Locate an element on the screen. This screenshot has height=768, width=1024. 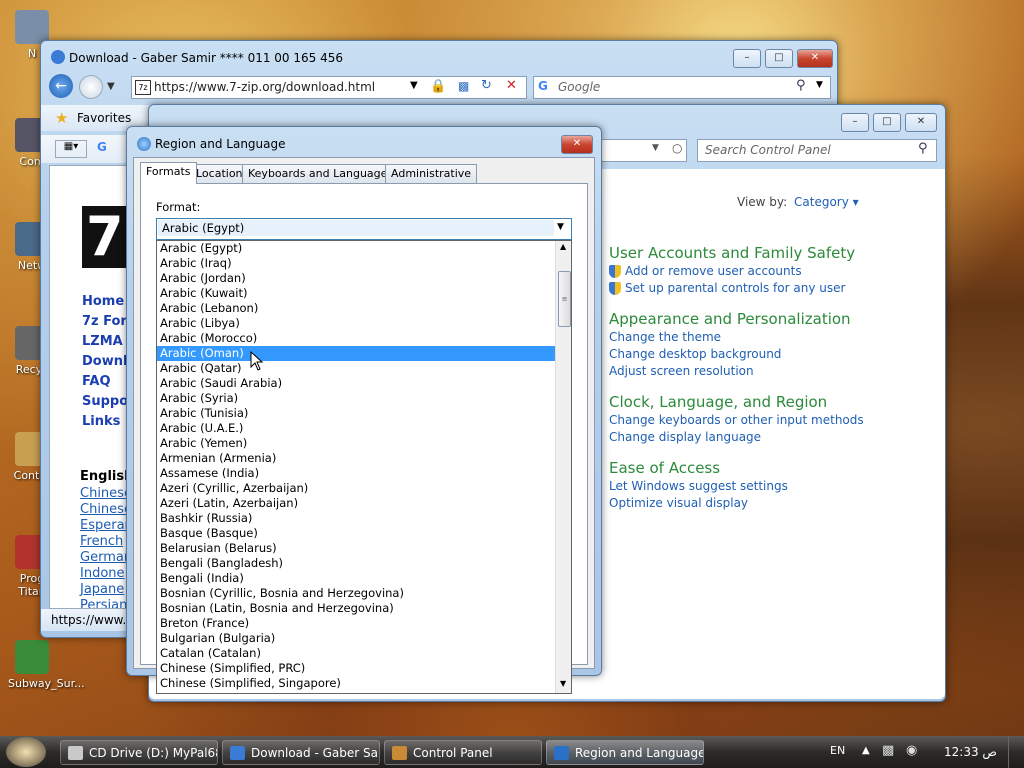
format-list-item: Arabic (Yemen) is located at coordinates (356, 443).